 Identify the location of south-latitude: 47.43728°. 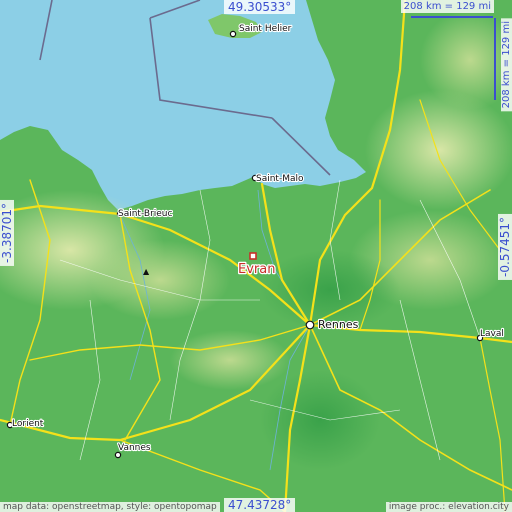
(260, 505).